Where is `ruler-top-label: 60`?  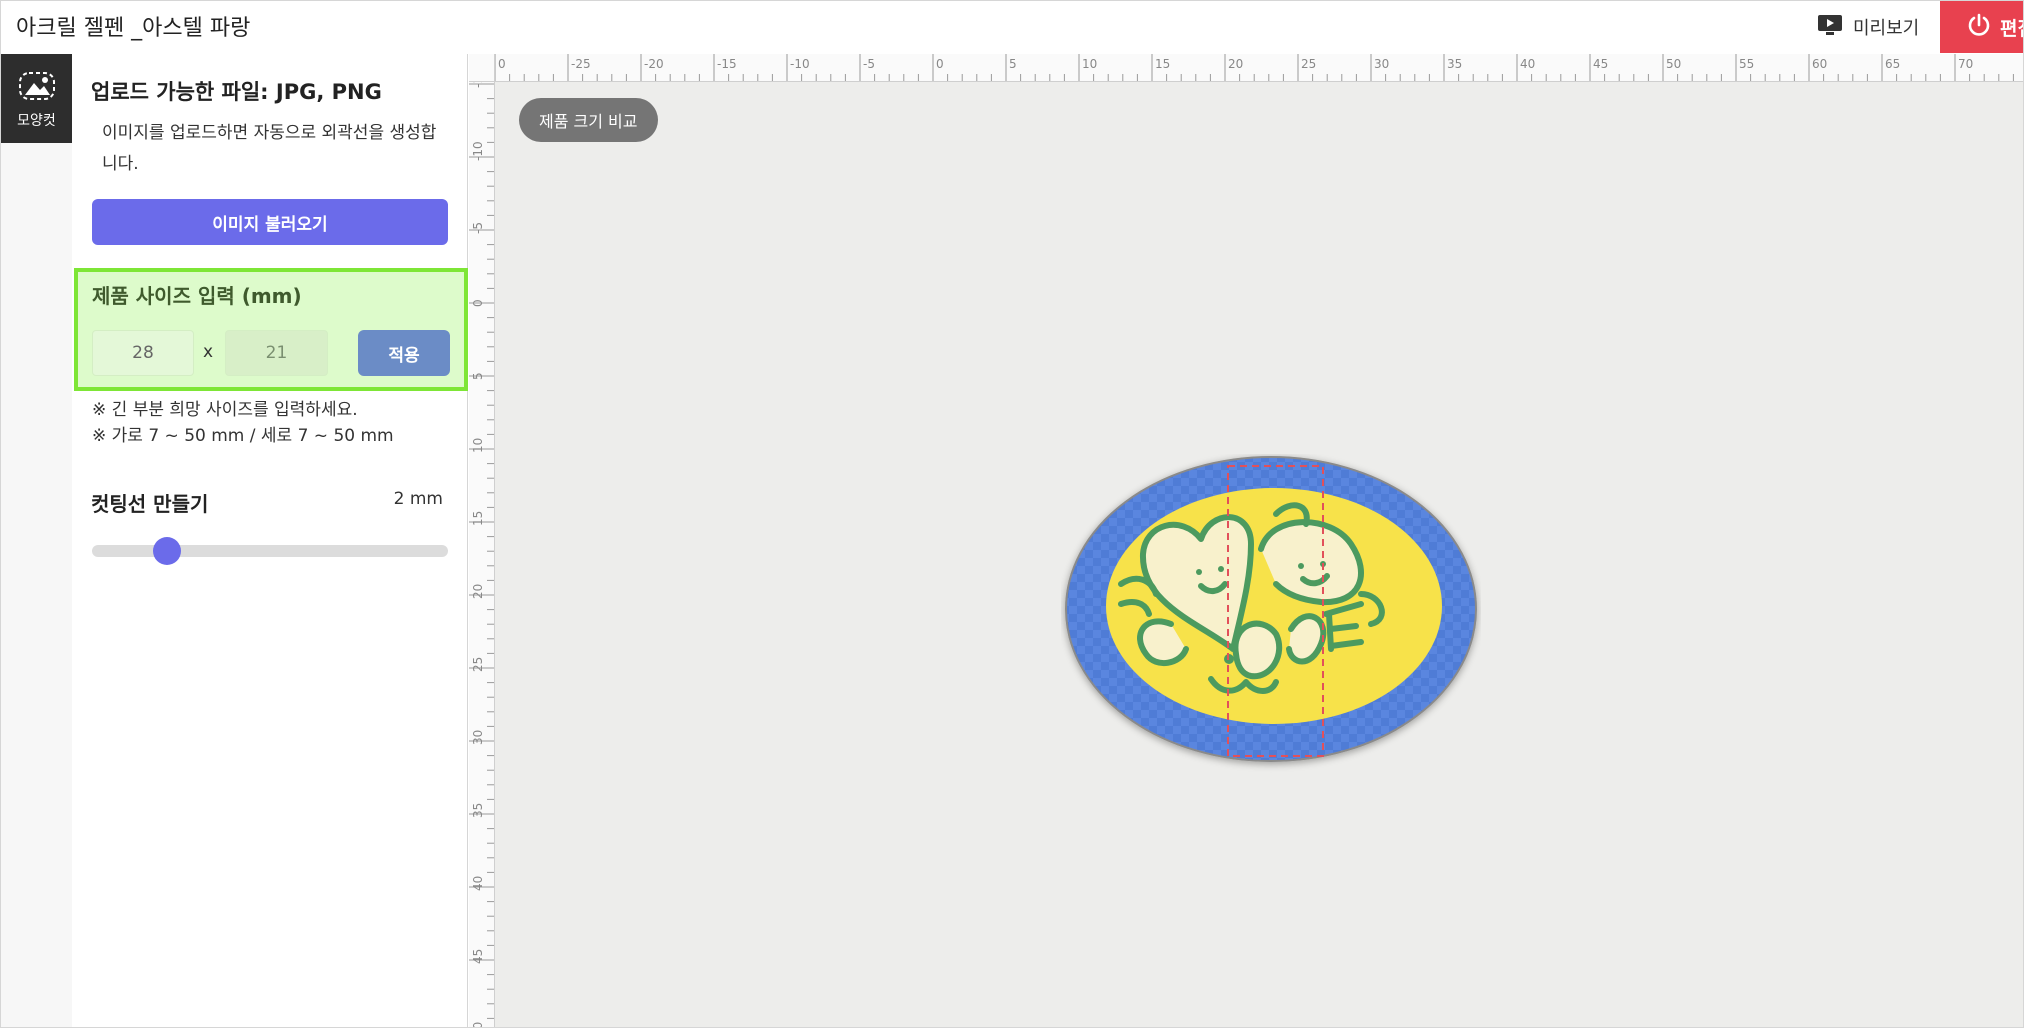 ruler-top-label: 60 is located at coordinates (1819, 64).